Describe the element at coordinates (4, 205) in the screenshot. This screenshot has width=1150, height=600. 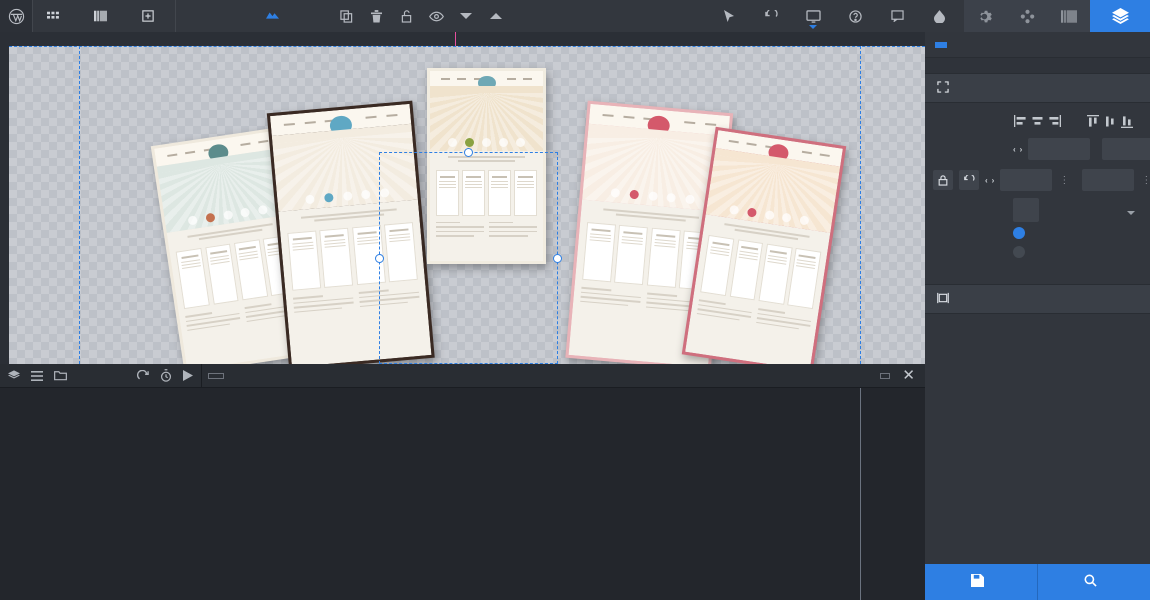
I see `vertical-ruler` at that location.